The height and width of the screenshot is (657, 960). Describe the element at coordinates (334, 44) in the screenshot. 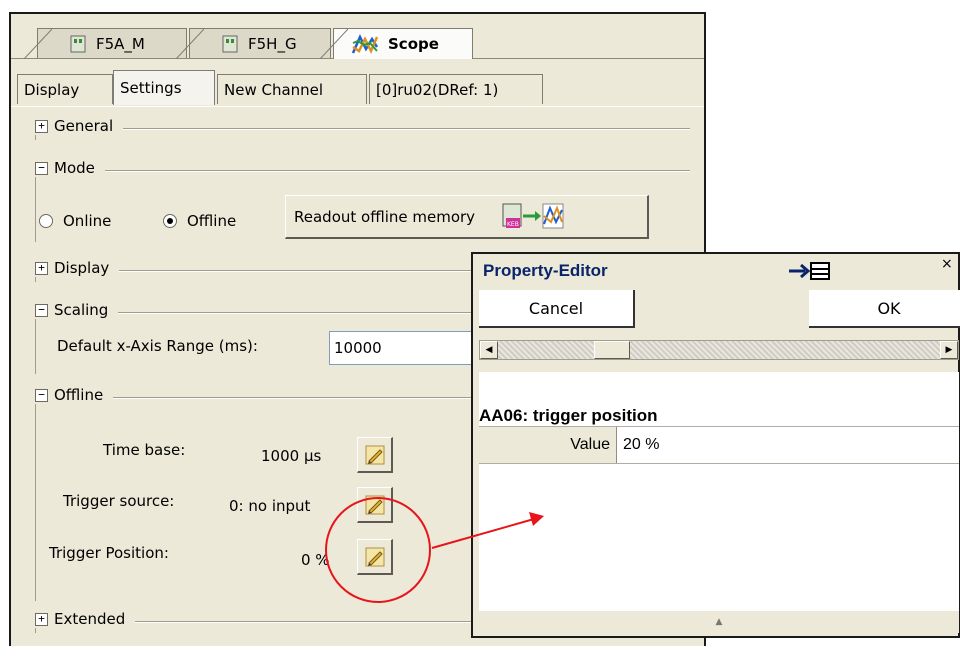

I see `tab-slant` at that location.